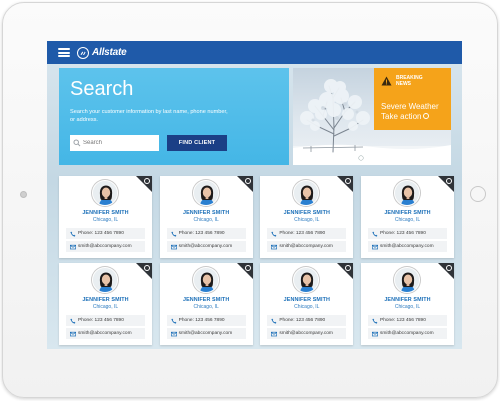  What do you see at coordinates (23, 194) in the screenshot?
I see `camera` at bounding box center [23, 194].